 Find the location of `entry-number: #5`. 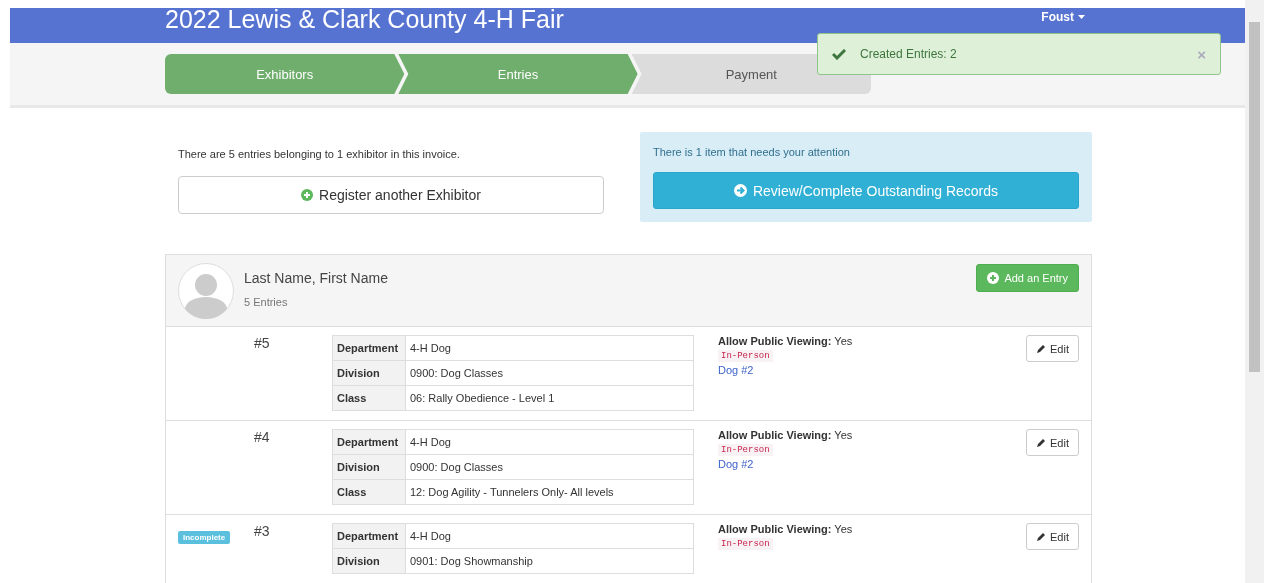

entry-number: #5 is located at coordinates (262, 344).